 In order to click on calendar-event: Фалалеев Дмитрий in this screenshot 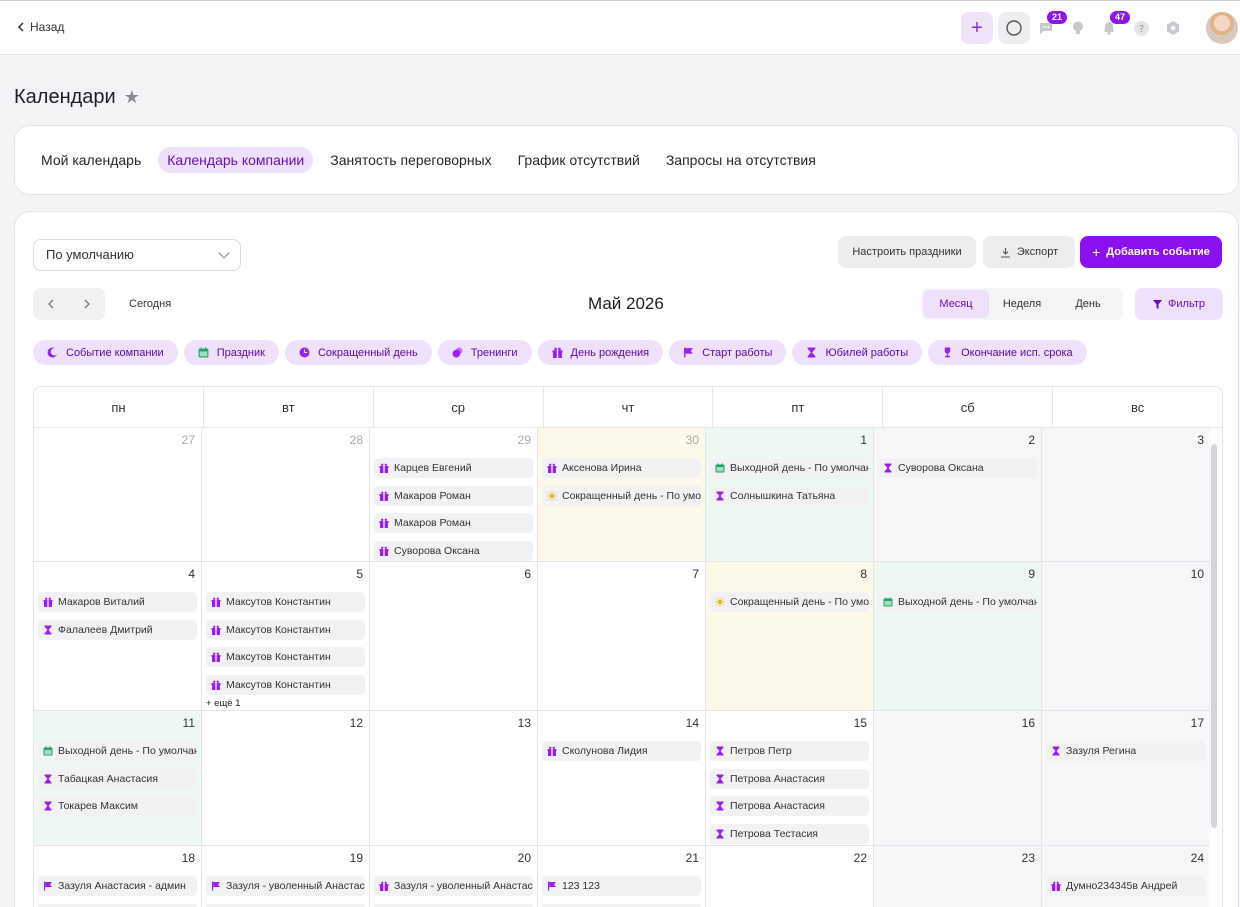, I will do `click(117, 629)`.